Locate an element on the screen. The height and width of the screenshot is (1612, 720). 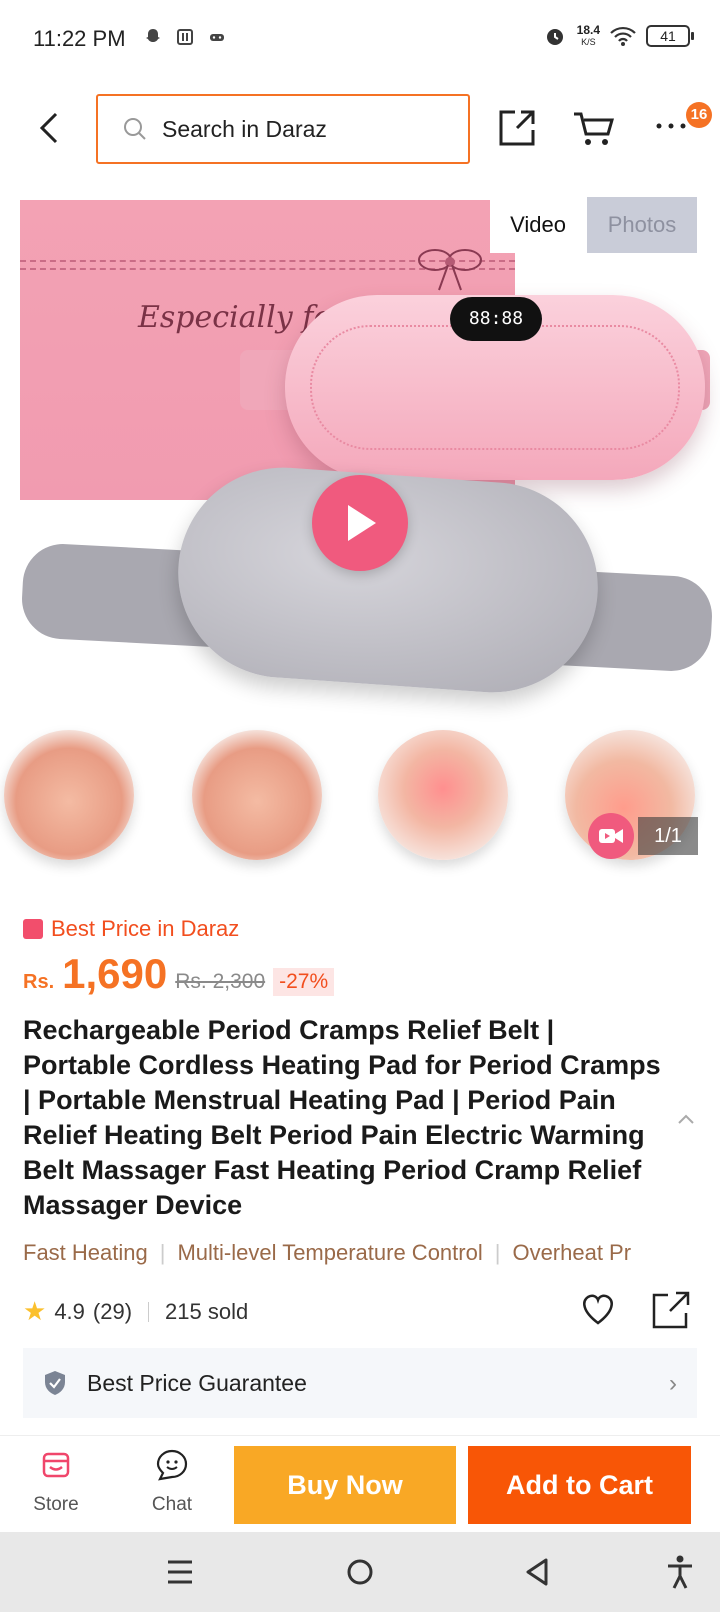
best-price-label: Best Price in Daraz is located at coordinates (131, 929).